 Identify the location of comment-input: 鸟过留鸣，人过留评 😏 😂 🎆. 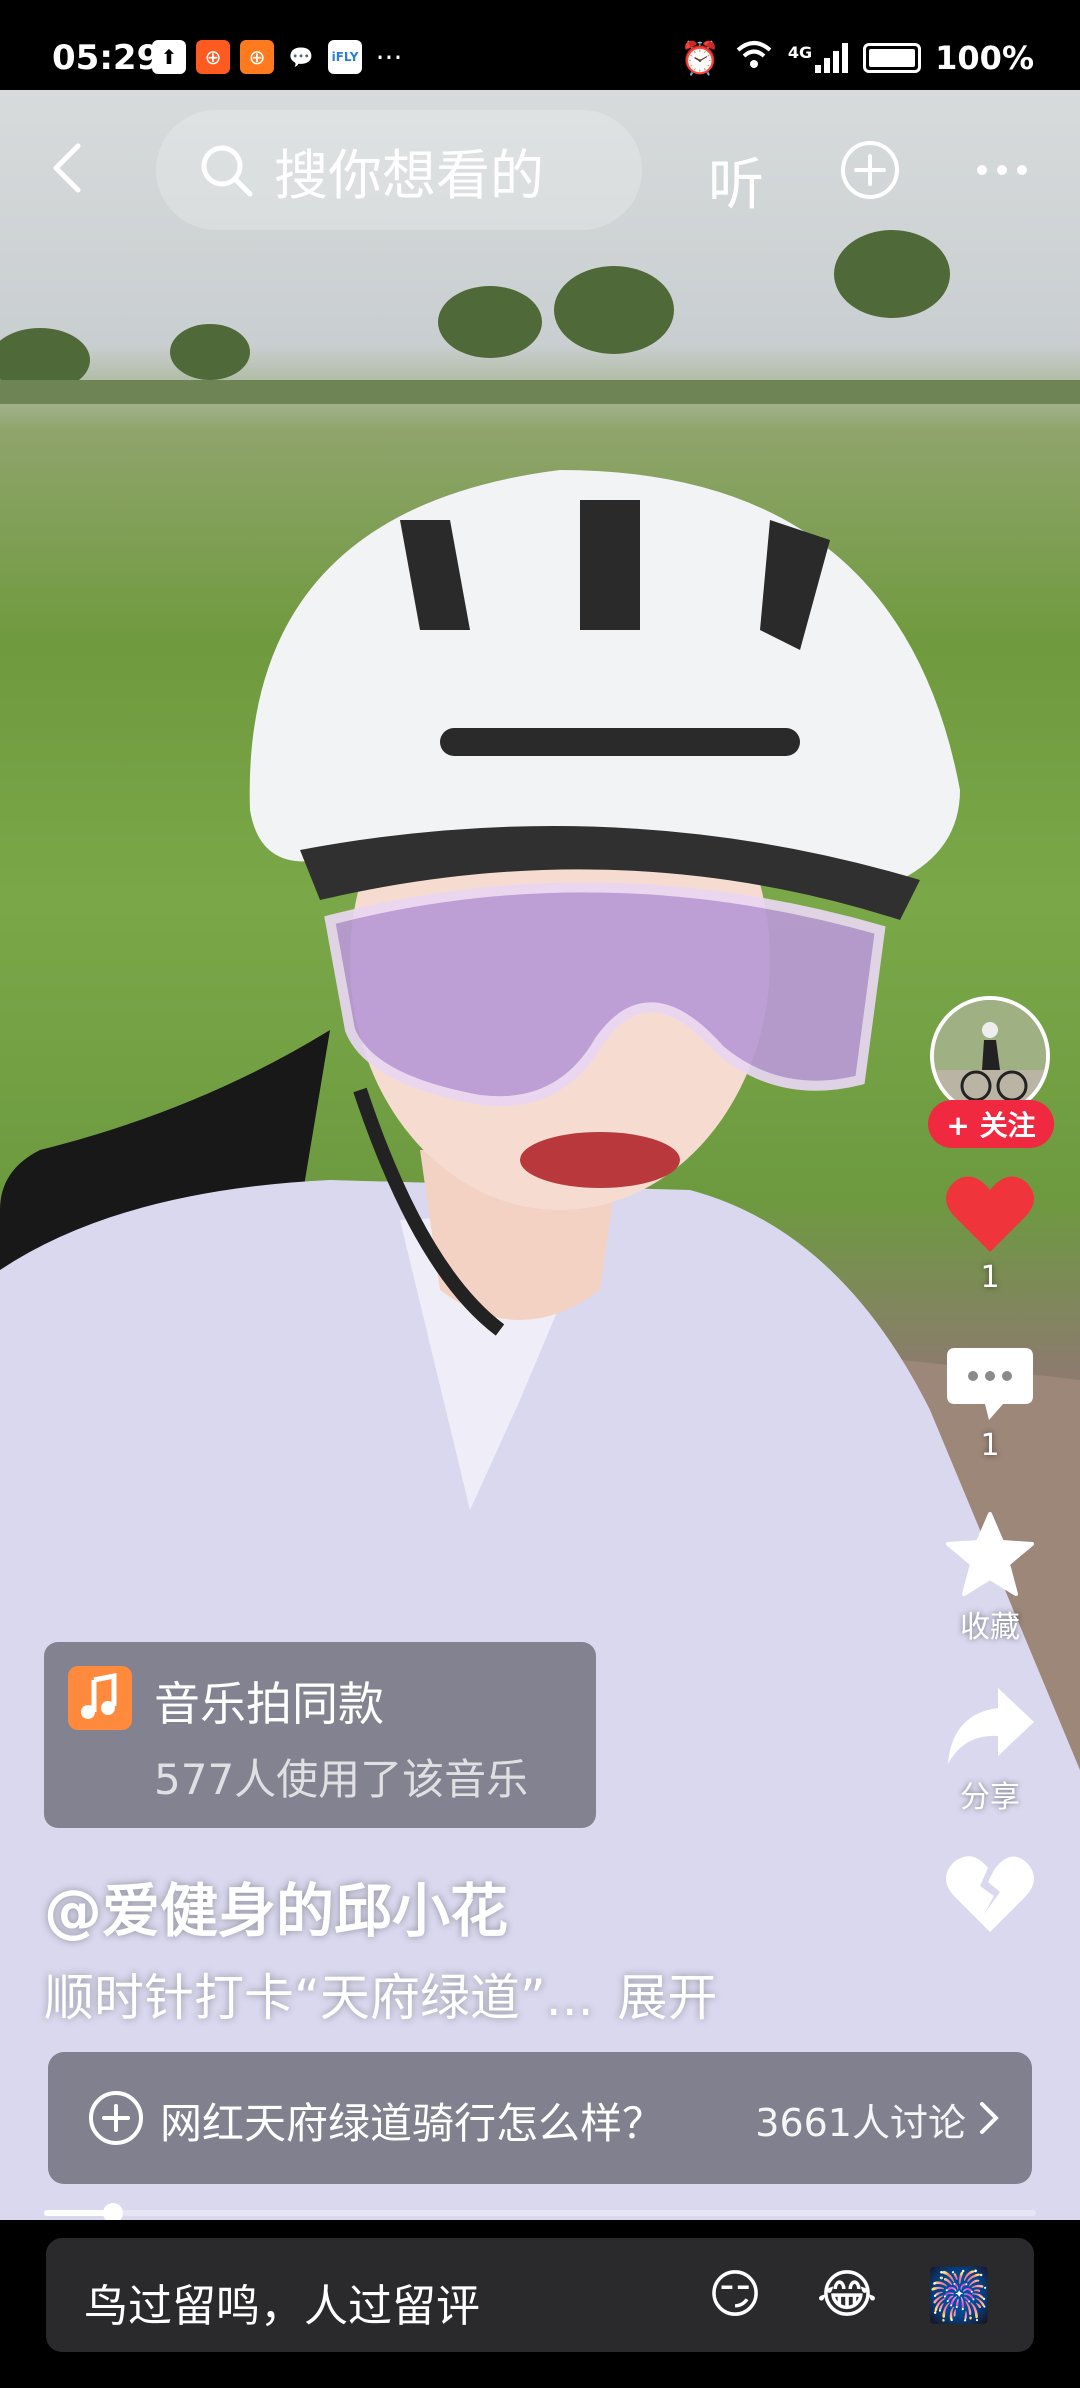
(540, 2295).